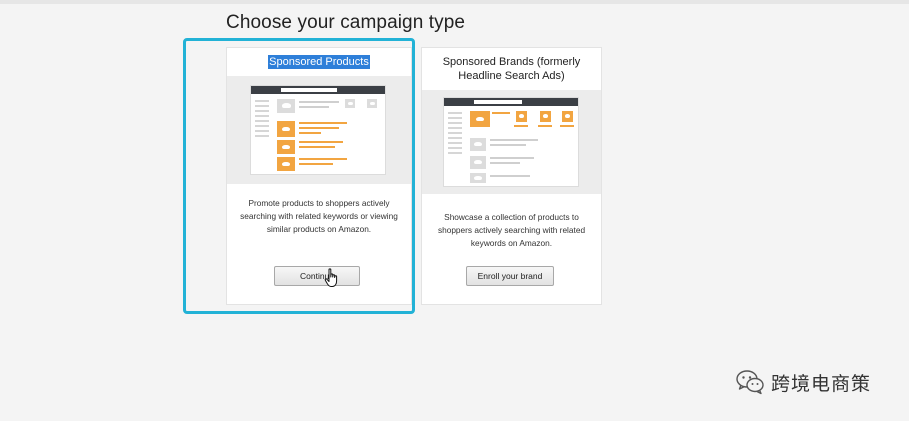  I want to click on mockup-search, so click(498, 102).